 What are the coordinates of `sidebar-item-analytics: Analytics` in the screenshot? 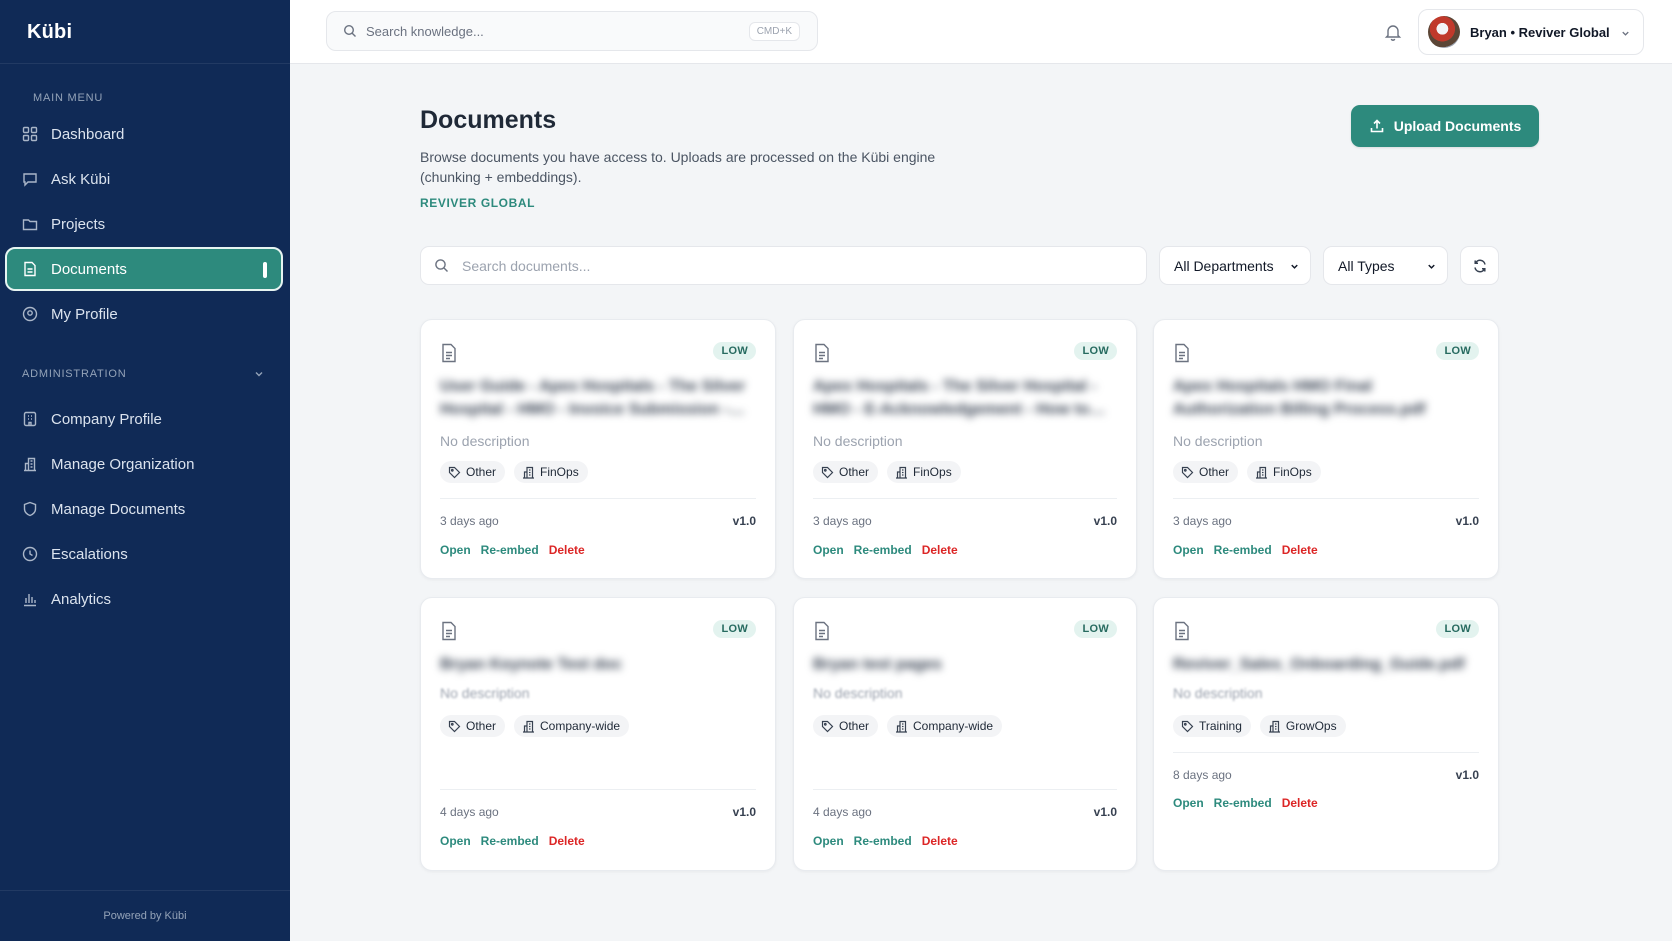 It's located at (144, 599).